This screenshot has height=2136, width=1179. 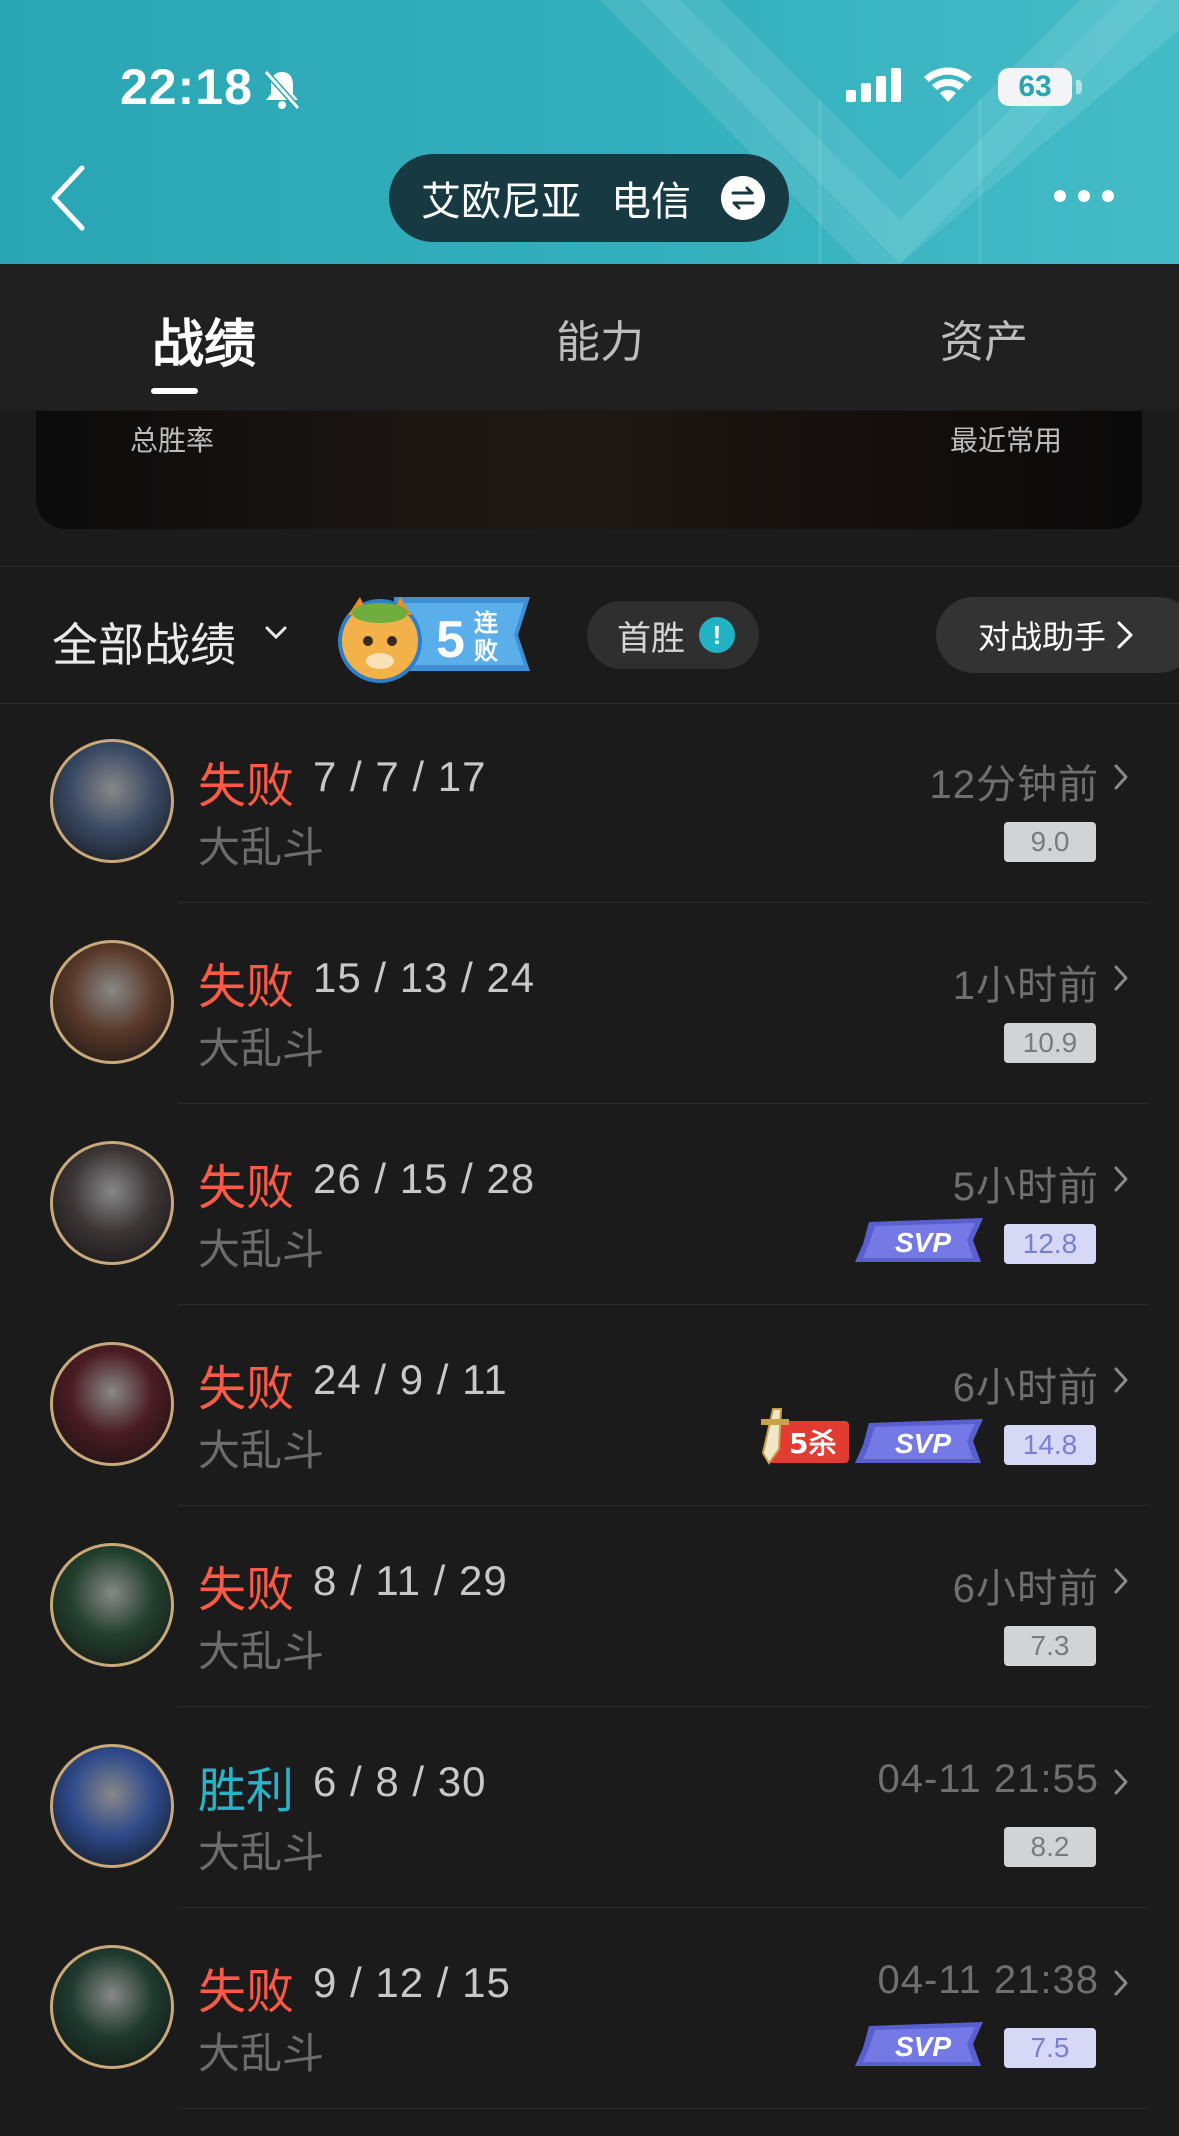 What do you see at coordinates (486, 623) in the screenshot?
I see `streak-text-1: 连` at bounding box center [486, 623].